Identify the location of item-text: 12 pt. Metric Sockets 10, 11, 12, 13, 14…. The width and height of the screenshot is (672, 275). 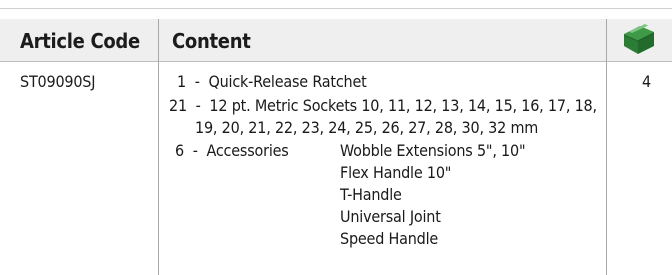
(403, 105).